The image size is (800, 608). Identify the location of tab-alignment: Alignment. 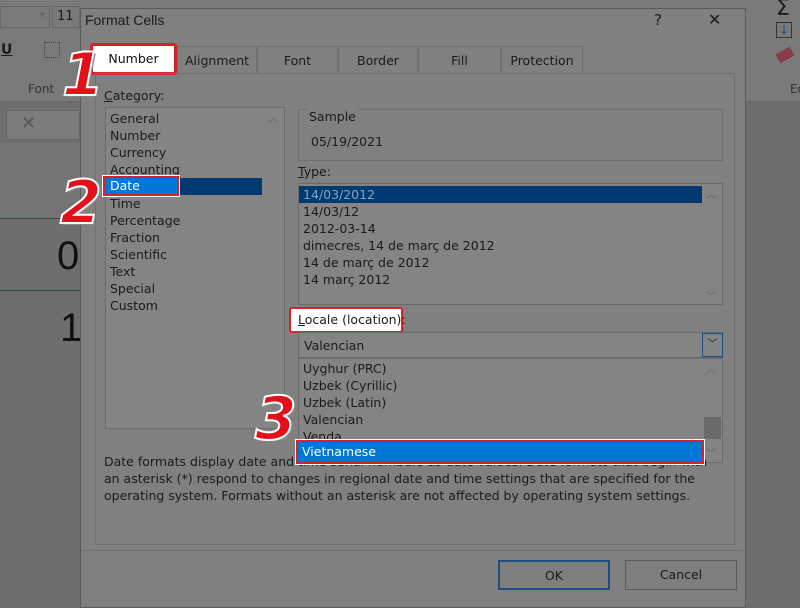
(217, 59).